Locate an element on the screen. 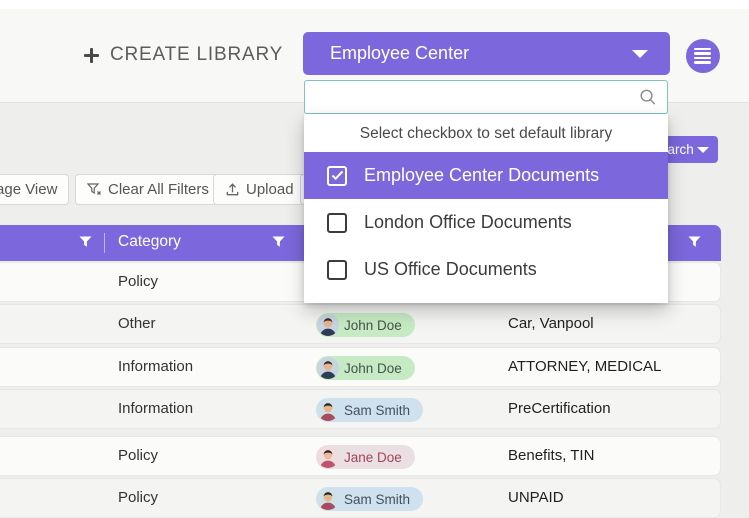 This screenshot has width=749, height=518. list-menu-icon is located at coordinates (702, 57).